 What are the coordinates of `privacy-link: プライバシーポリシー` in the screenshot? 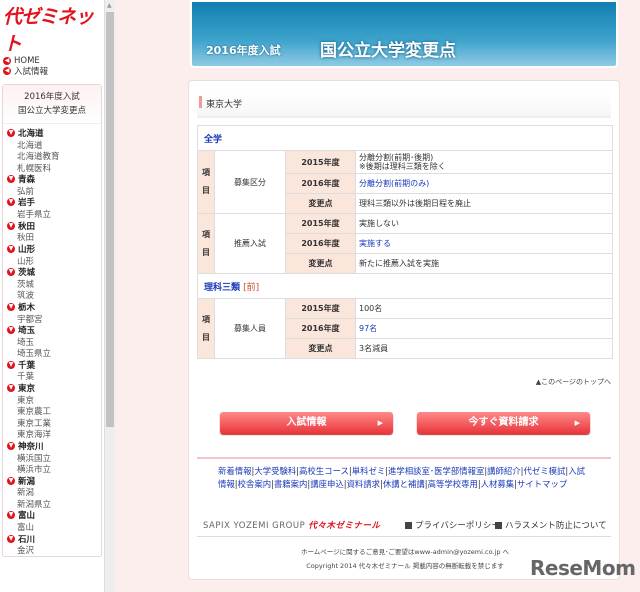 It's located at (452, 525).